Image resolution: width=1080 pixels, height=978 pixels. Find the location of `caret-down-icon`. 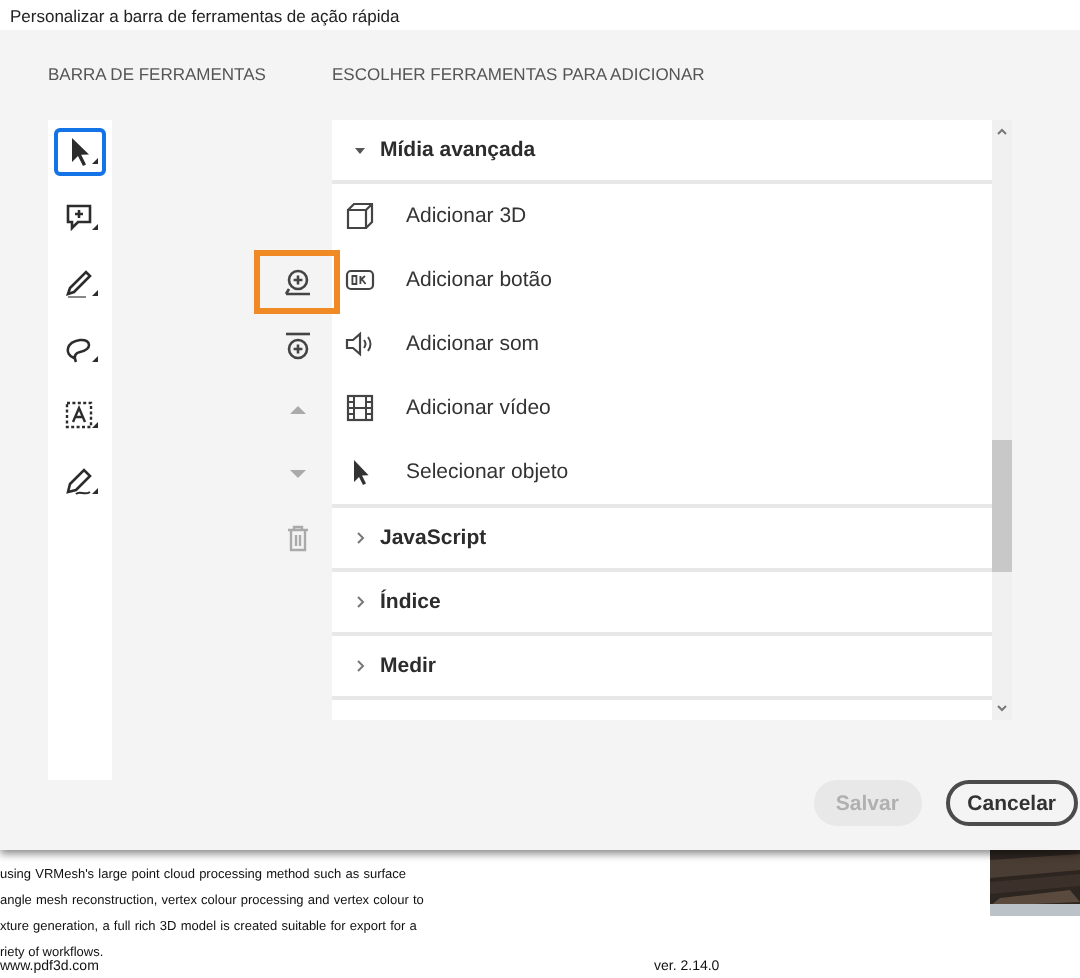

caret-down-icon is located at coordinates (360, 150).